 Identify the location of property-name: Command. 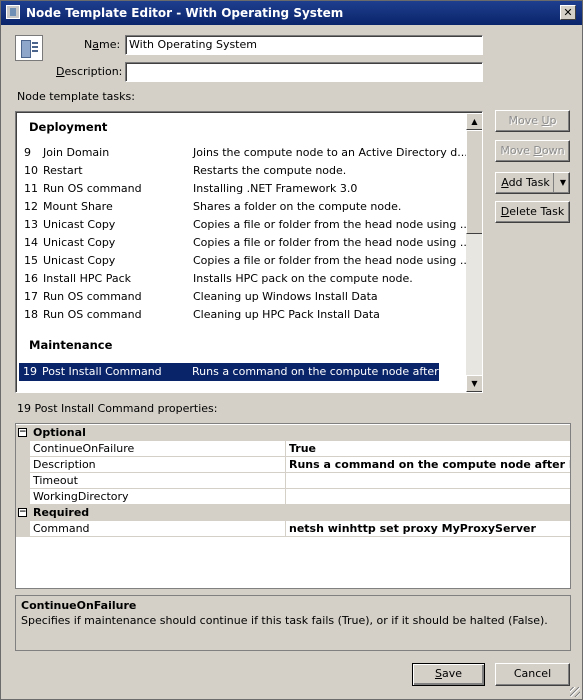
(61, 528).